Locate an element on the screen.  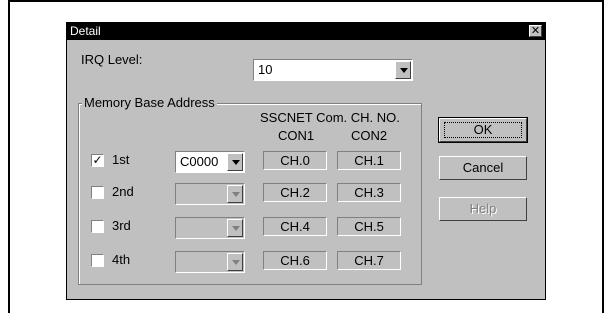
row-4th-con1: CH.6 is located at coordinates (295, 260).